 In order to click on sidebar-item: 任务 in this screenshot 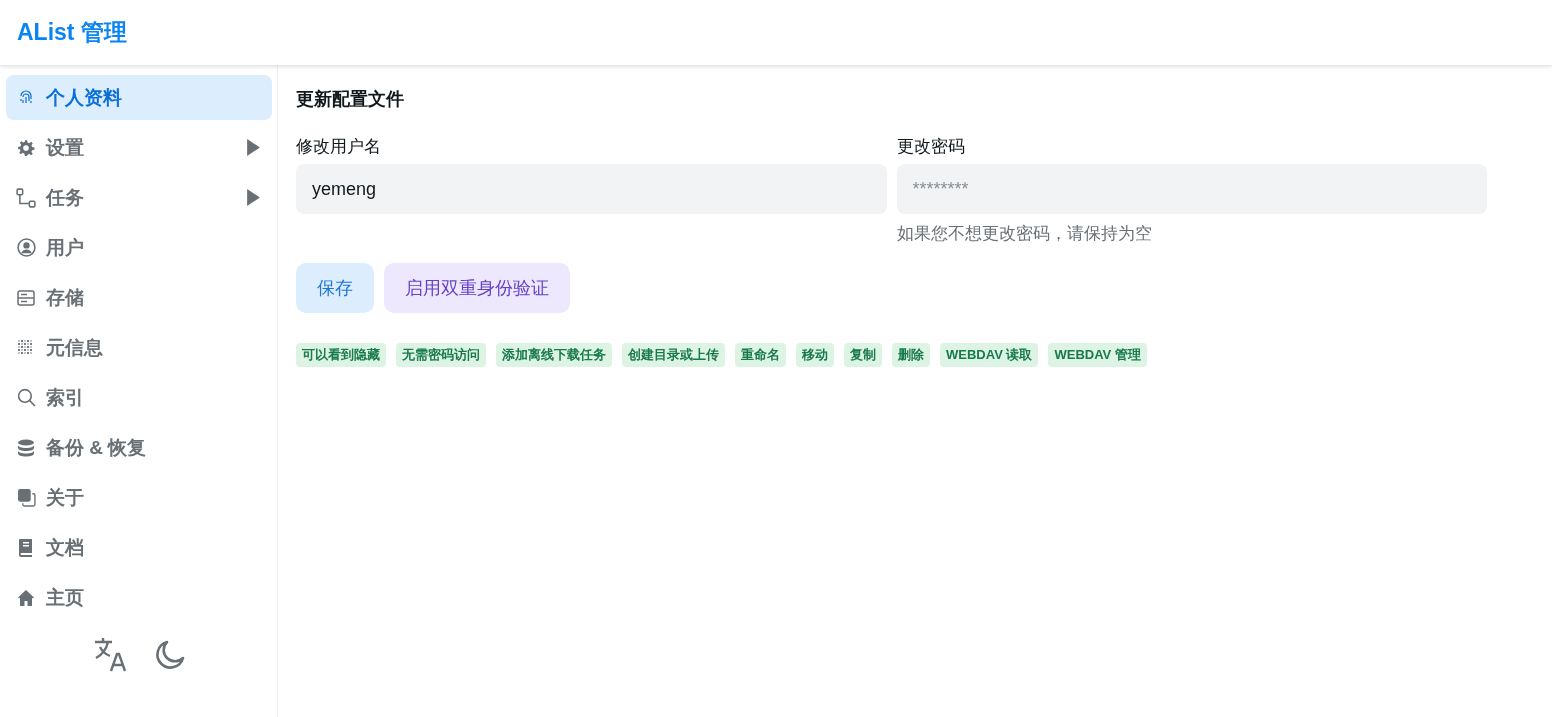, I will do `click(139, 197)`.